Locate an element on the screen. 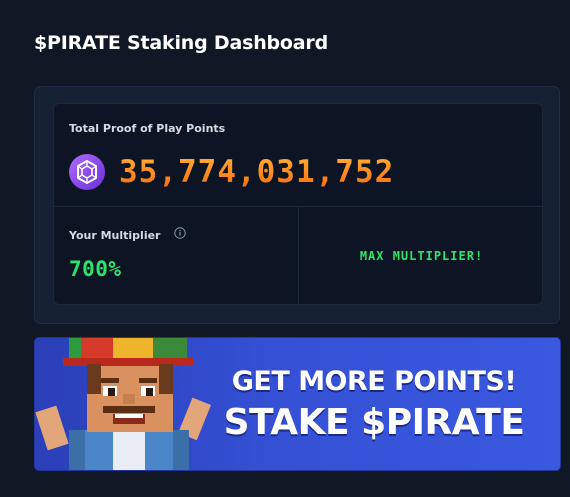  max-multiplier-status: MAX MULTIPLIER! is located at coordinates (421, 256).